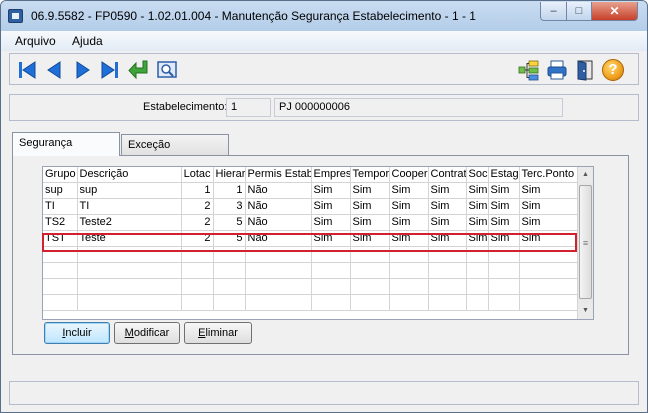 This screenshot has width=648, height=413. Describe the element at coordinates (167, 70) in the screenshot. I see `zoom-icon` at that location.